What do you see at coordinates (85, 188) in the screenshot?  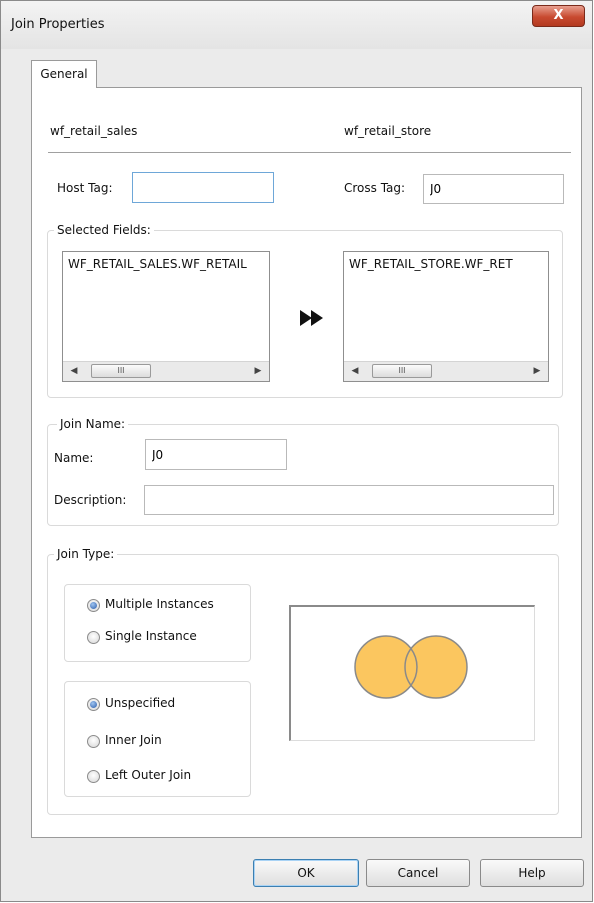 I see `host-tag-label: Host Tag:` at bounding box center [85, 188].